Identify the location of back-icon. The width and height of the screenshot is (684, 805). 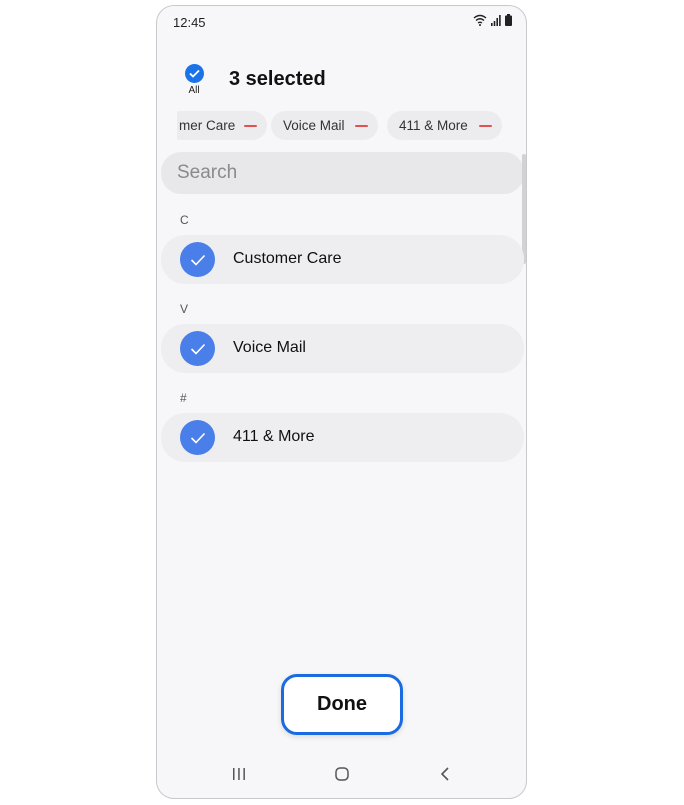
(445, 774).